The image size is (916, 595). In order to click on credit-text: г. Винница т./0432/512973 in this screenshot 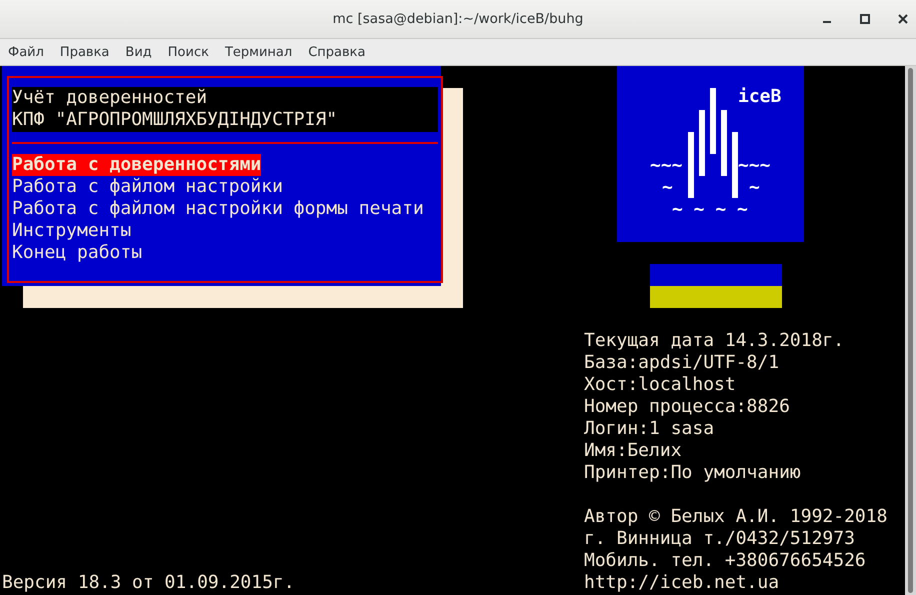, I will do `click(719, 539)`.